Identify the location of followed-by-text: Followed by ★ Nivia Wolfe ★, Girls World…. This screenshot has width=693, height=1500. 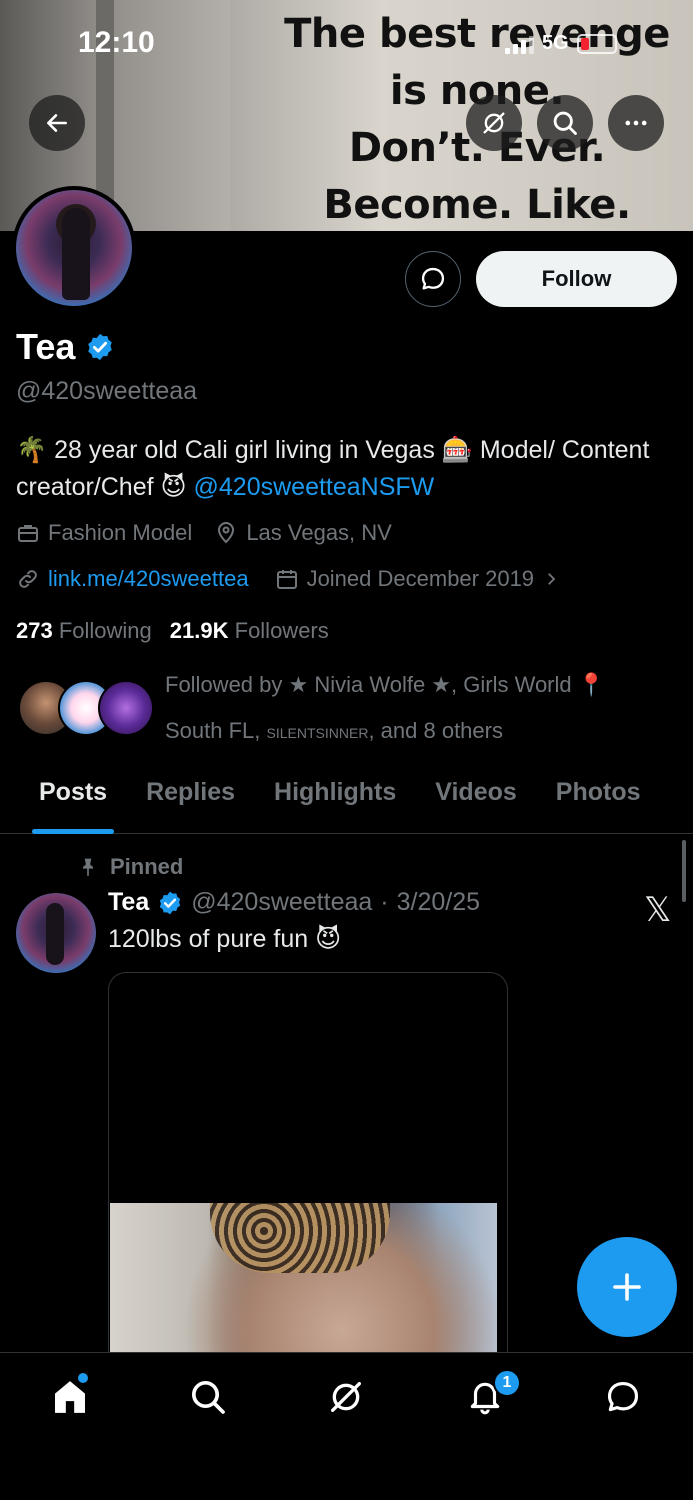
(415, 708).